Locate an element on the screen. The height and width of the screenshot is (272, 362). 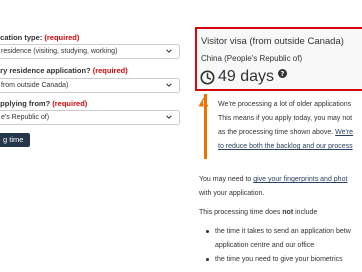
applying-from-value: e's Republic of) is located at coordinates (25, 117).